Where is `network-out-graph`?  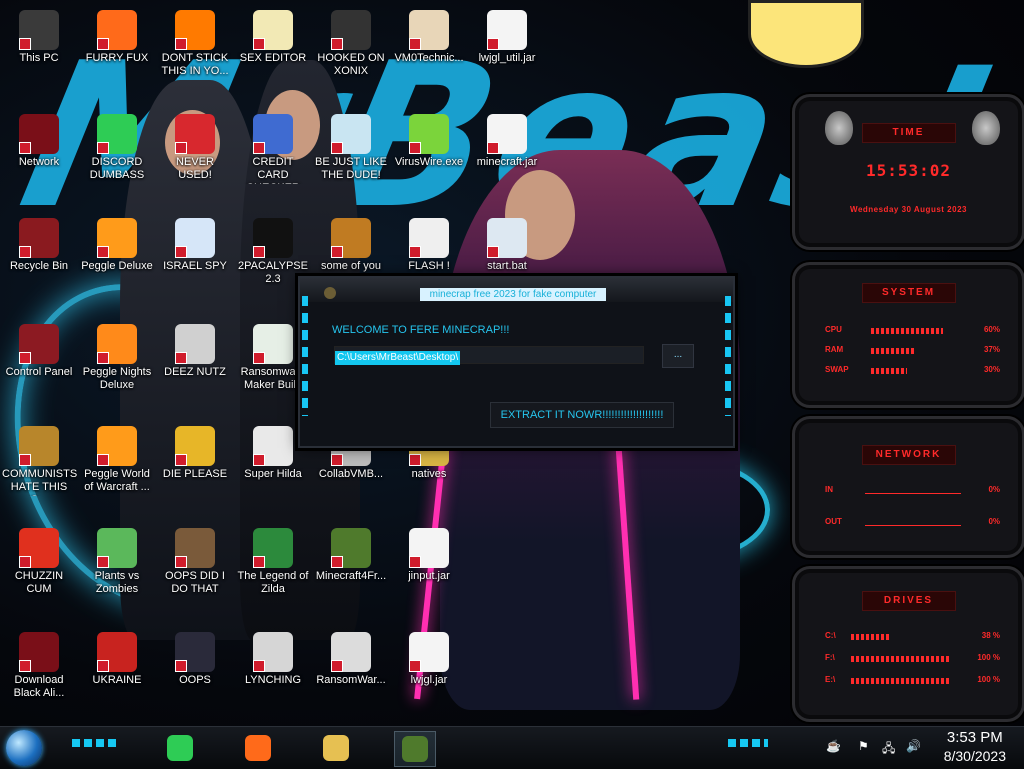
network-out-graph is located at coordinates (913, 525).